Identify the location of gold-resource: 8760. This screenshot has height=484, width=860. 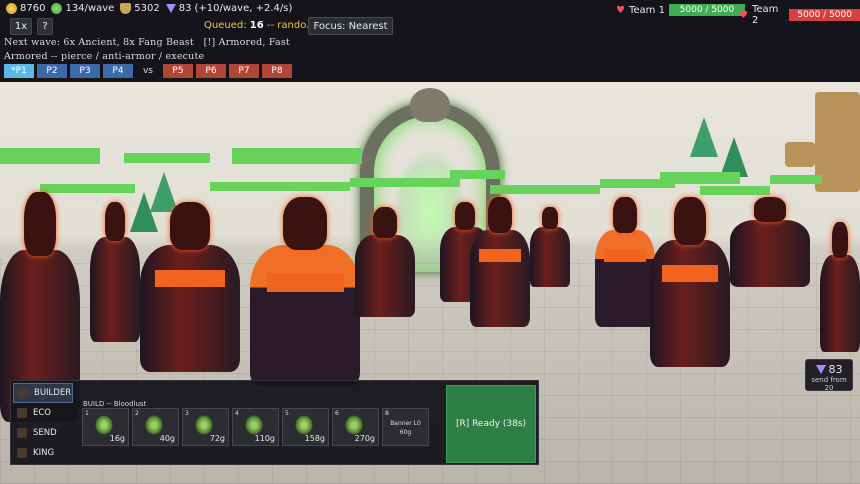
(25, 8).